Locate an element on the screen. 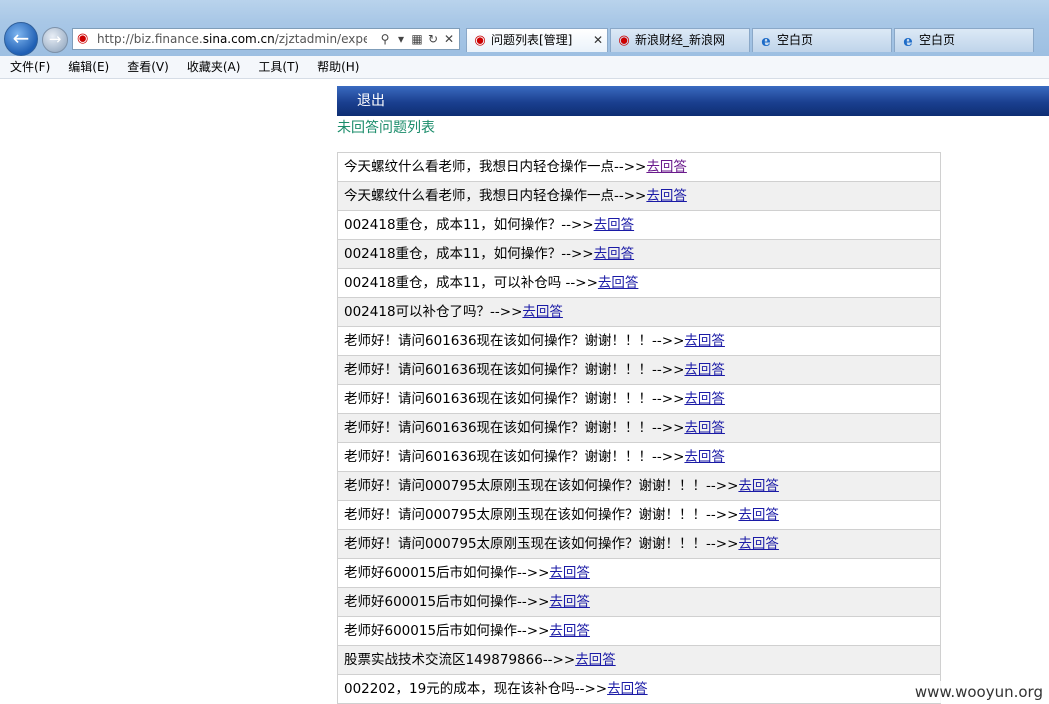 The width and height of the screenshot is (1049, 704). question-row: 002418重仓，成本11，可以补仓吗 -->>去回答 is located at coordinates (639, 283).